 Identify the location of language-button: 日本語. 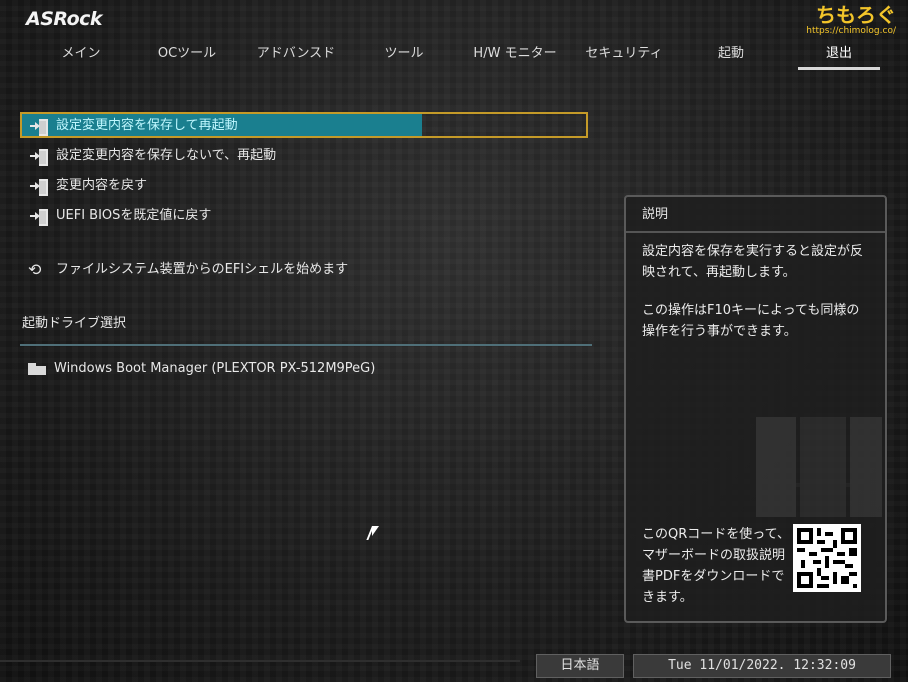
(580, 666).